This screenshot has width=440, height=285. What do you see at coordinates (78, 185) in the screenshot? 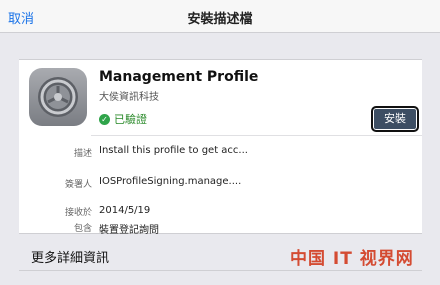
I see `signer-label: 簽署人` at bounding box center [78, 185].